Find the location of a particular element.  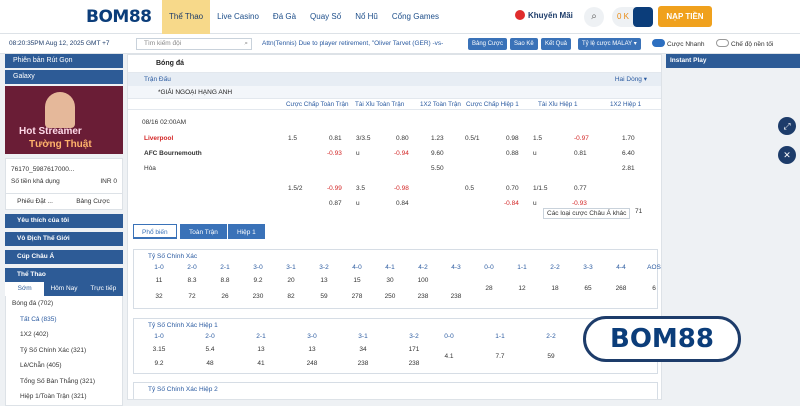

box-title: Tỷ Số Chính Xác Hiệp 1 is located at coordinates (395, 325).